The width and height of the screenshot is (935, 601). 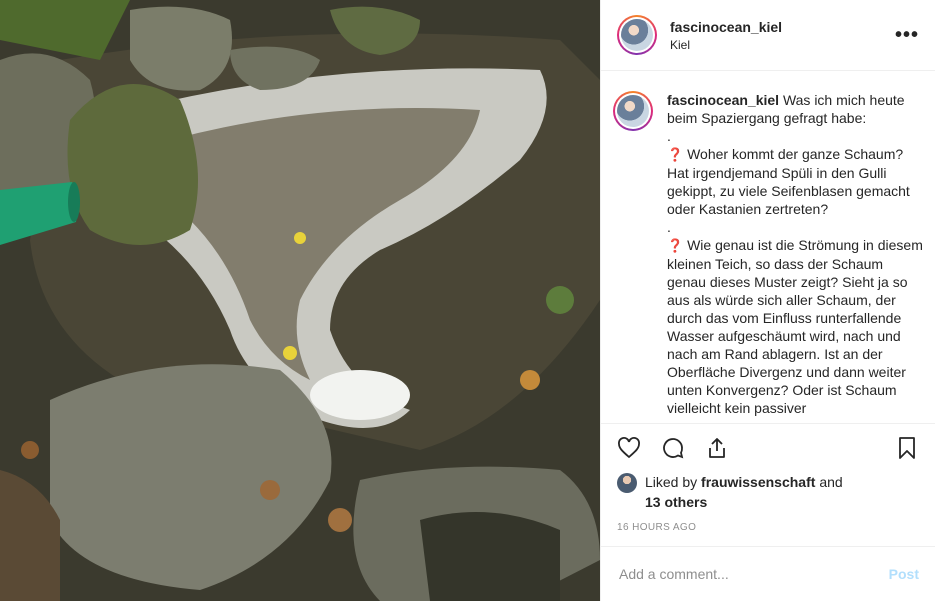 I want to click on caption-avatar, so click(x=633, y=111).